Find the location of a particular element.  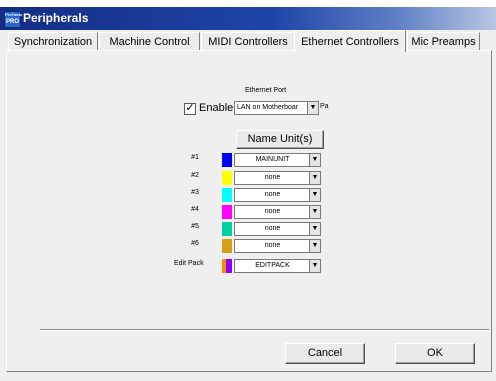

tab-synchronization: Synchronization is located at coordinates (53, 41).